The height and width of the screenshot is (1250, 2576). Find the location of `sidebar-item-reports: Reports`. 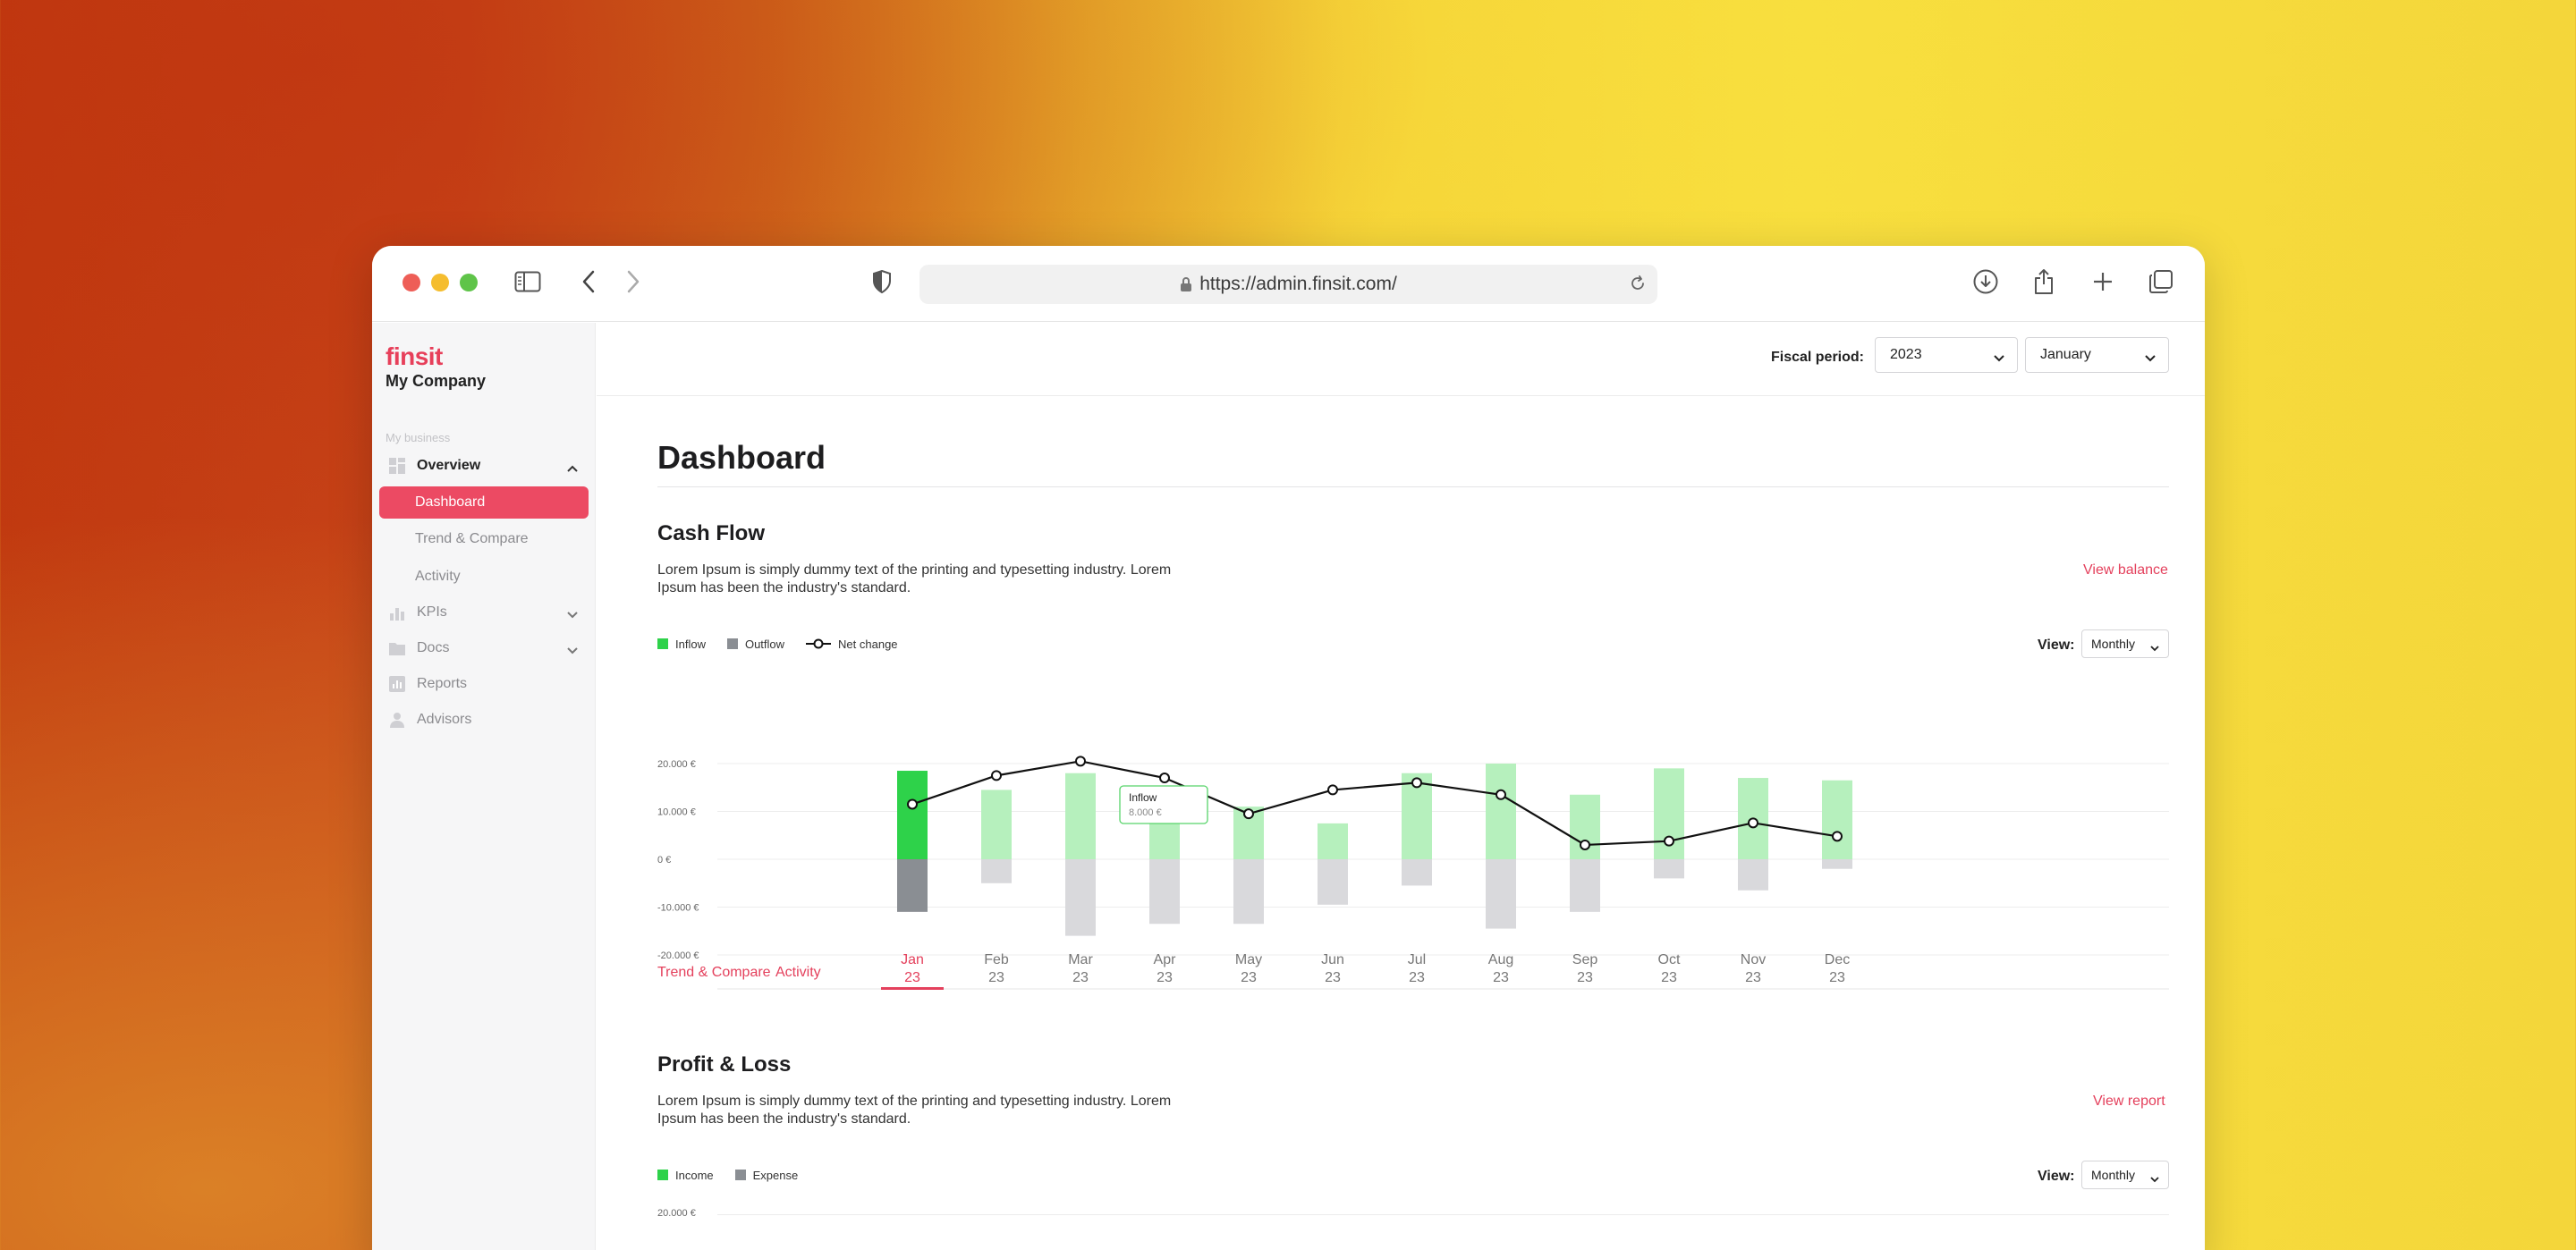

sidebar-item-reports: Reports is located at coordinates (484, 684).